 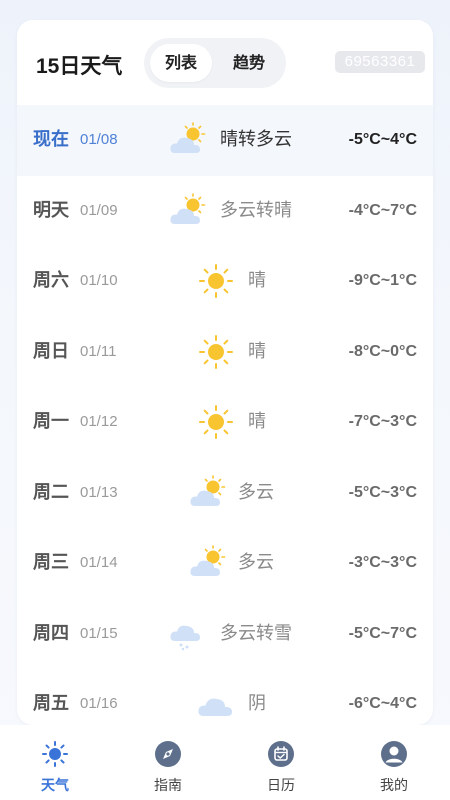 I want to click on temp-range: -5°C~3°C, so click(x=382, y=492).